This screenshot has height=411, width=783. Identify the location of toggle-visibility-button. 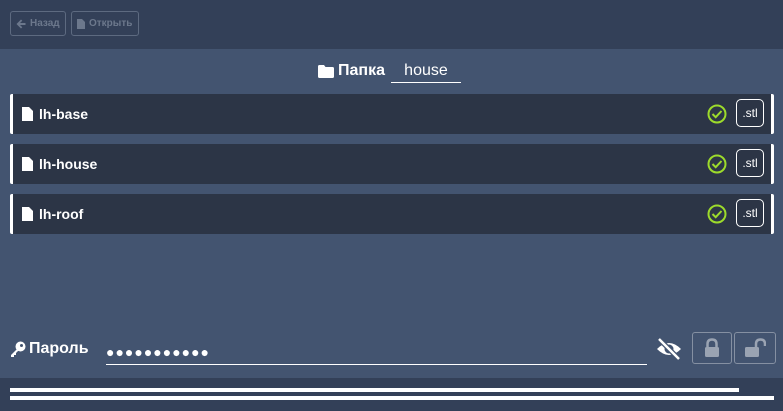
(669, 349).